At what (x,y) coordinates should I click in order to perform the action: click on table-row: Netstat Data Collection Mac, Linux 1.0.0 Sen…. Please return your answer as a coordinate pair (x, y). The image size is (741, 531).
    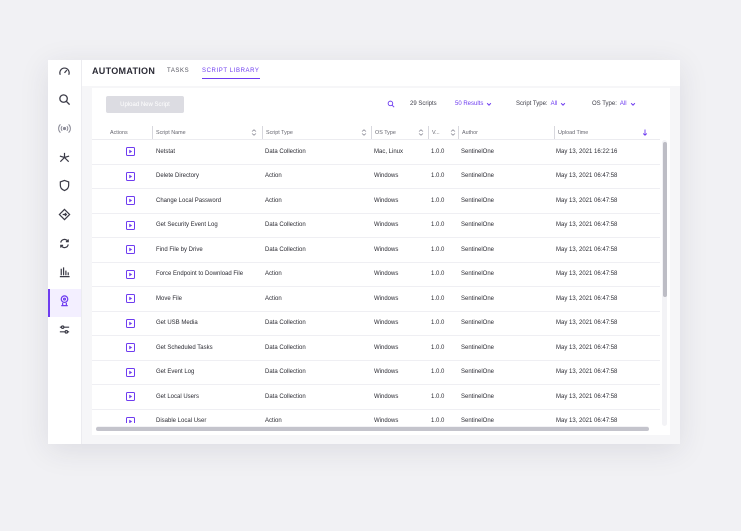
    Looking at the image, I should click on (376, 152).